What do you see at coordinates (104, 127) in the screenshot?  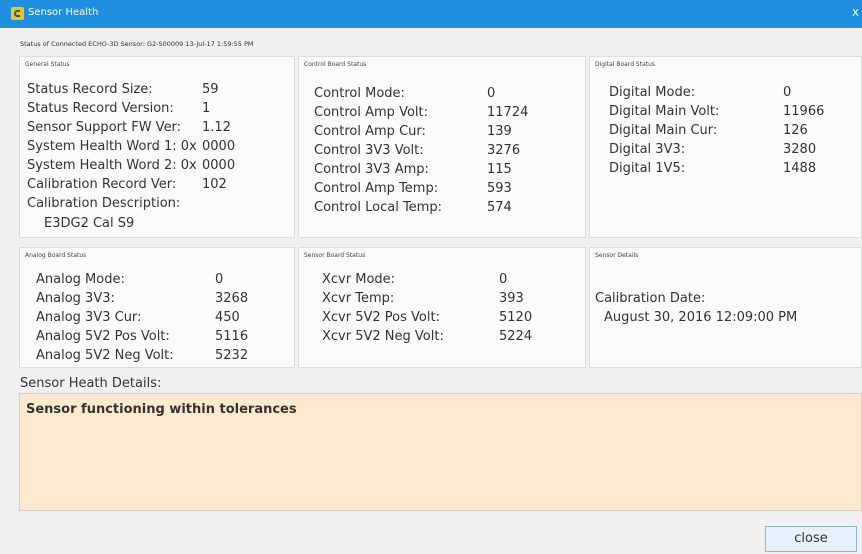 I see `sensor-support-fw-label: Sensor Support FW Ver:` at bounding box center [104, 127].